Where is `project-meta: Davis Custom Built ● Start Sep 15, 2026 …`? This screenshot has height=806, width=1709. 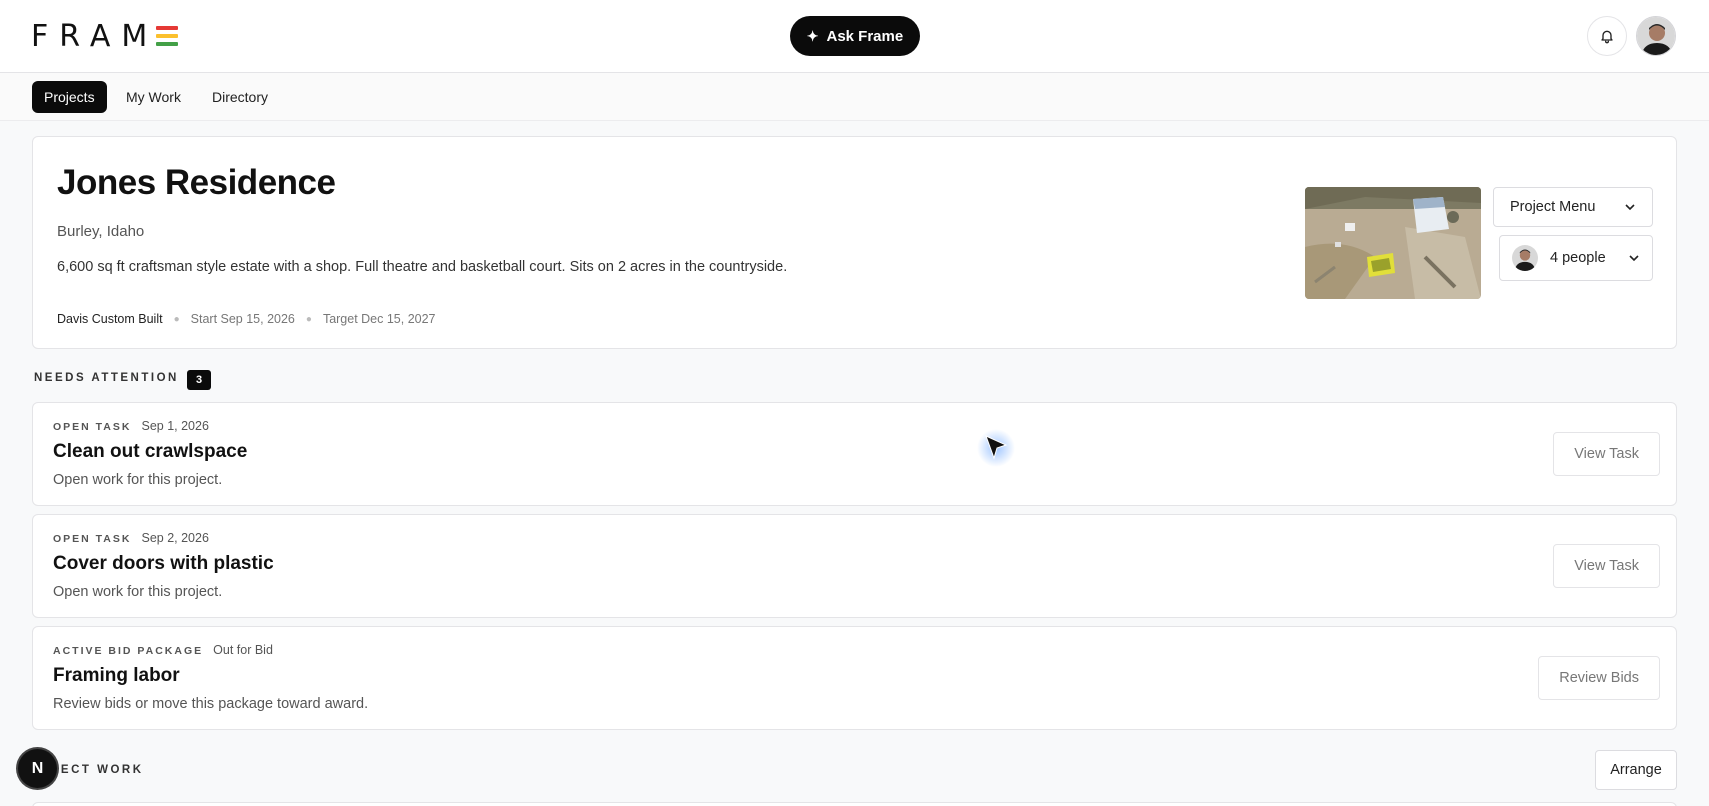
project-meta: Davis Custom Built ● Start Sep 15, 2026 … is located at coordinates (246, 319).